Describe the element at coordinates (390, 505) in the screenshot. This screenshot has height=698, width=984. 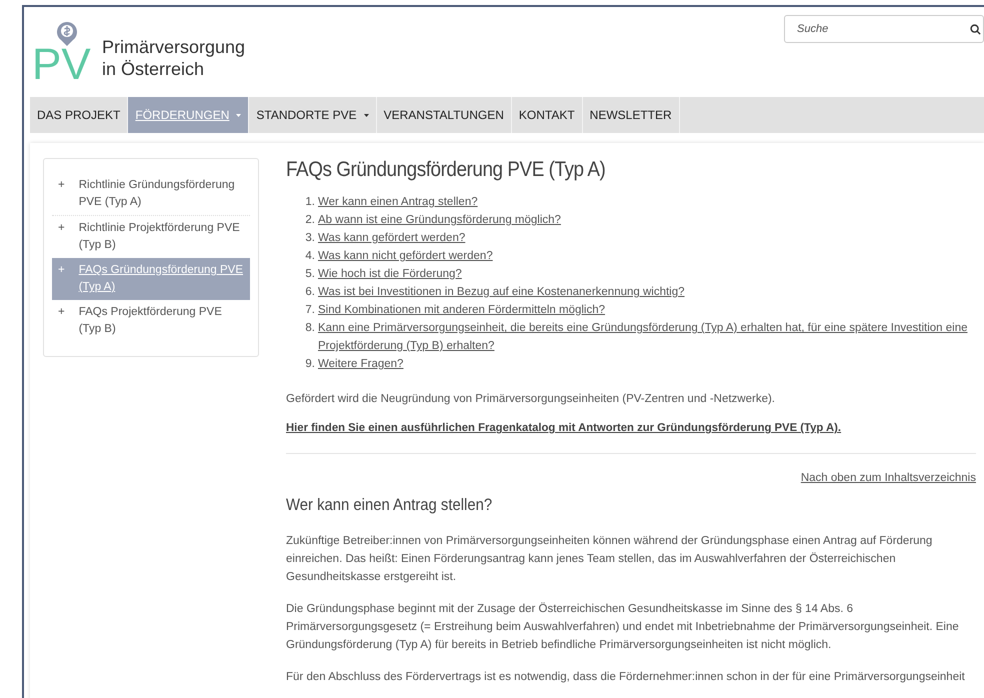
I see `section-heading: Wer kann einen Antrag stellen?` at that location.